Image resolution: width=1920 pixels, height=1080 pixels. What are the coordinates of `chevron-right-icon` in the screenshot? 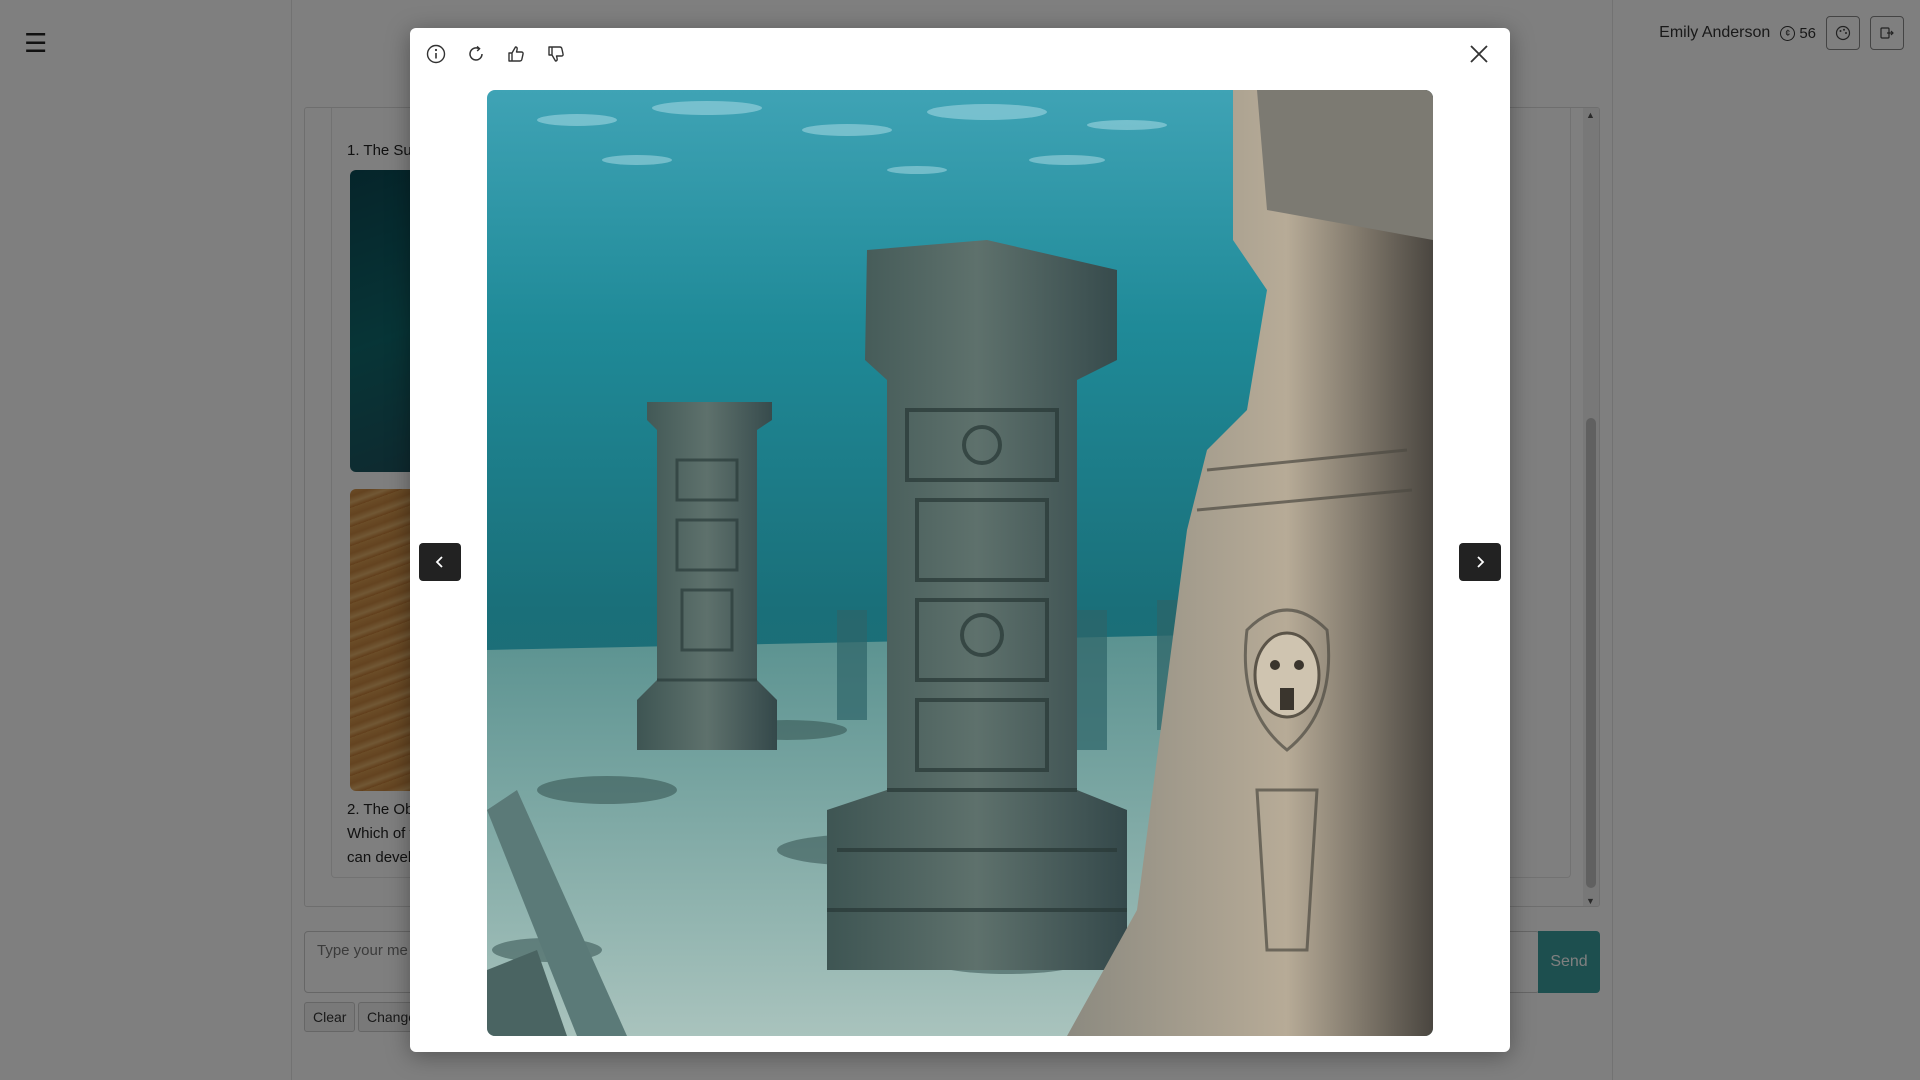 It's located at (1481, 562).